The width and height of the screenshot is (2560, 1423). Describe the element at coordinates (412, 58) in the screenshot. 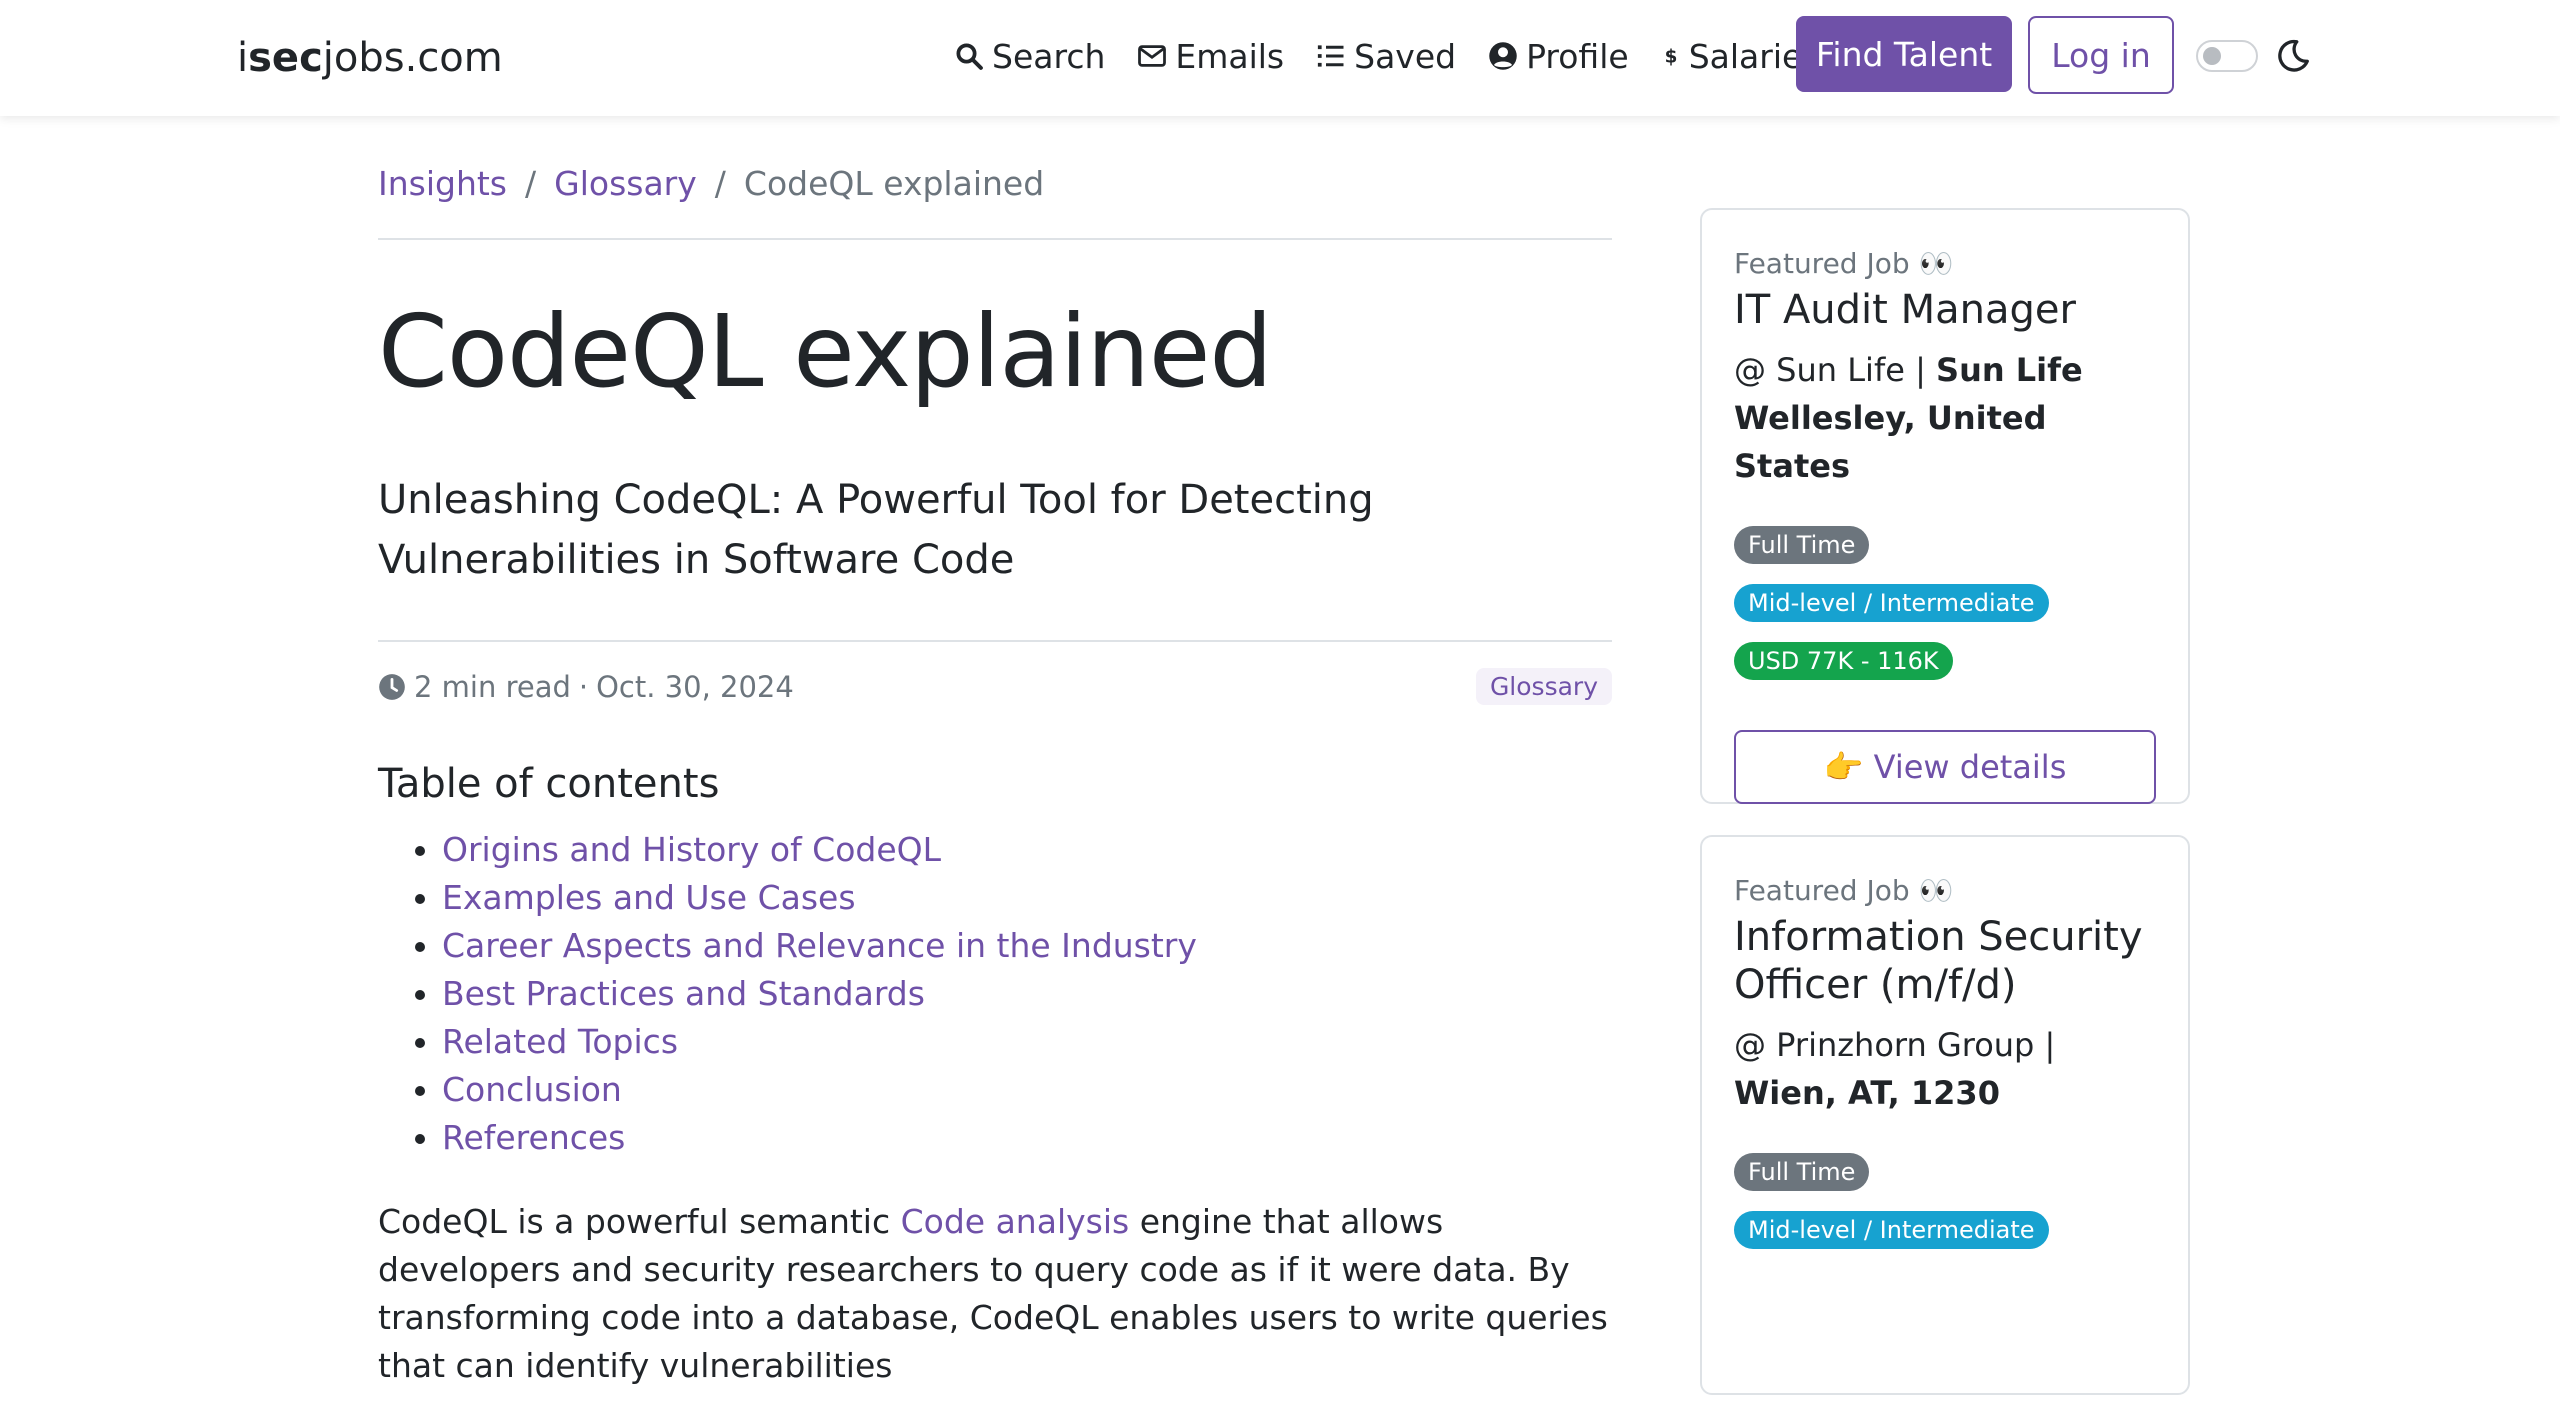

I see `brand-suffix: jobs.com` at that location.